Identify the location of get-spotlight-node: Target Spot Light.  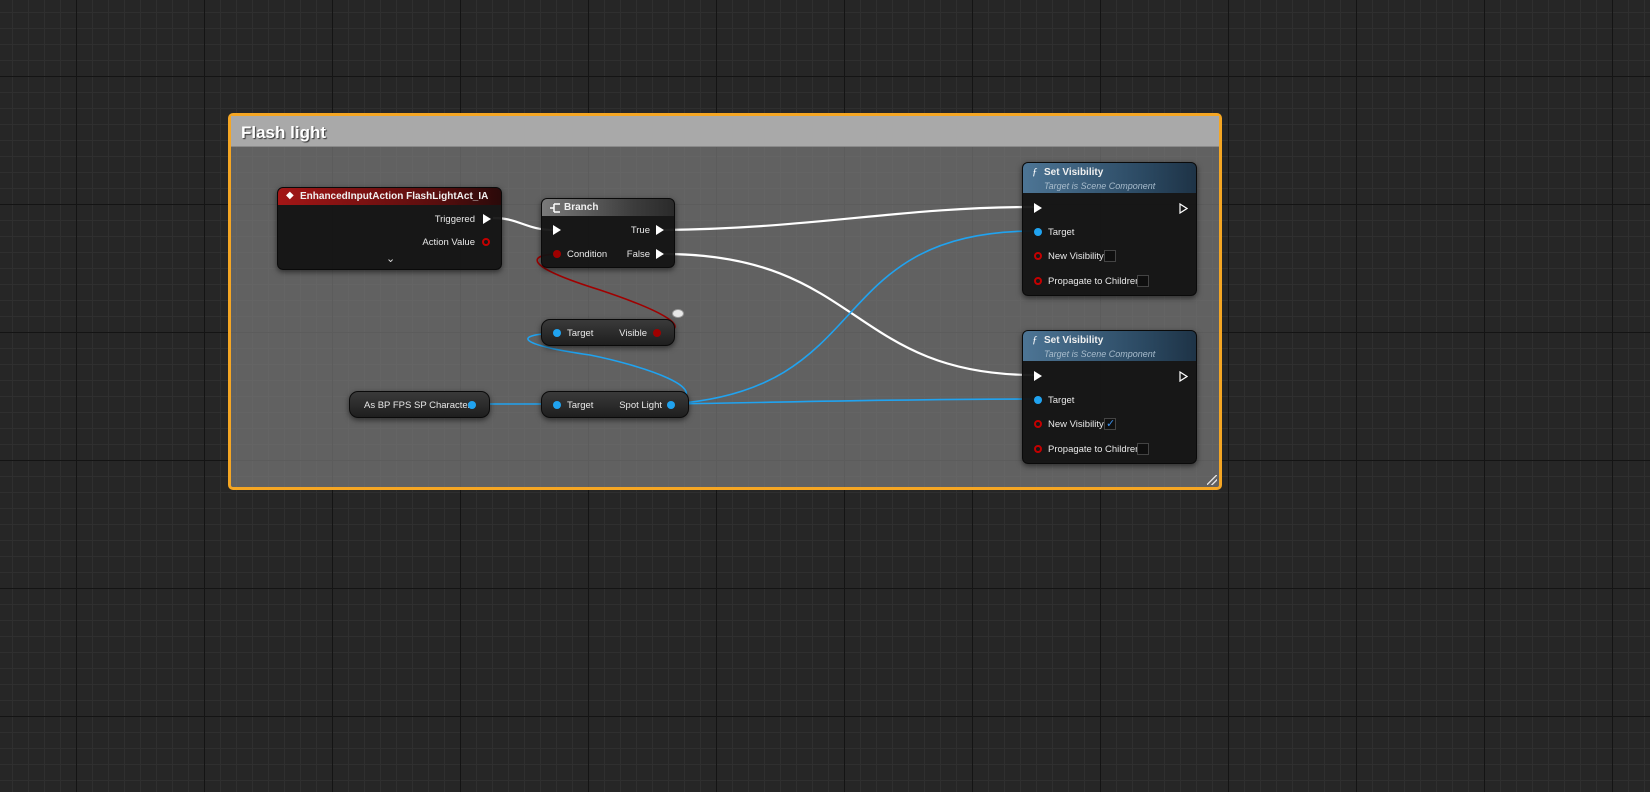
(615, 404).